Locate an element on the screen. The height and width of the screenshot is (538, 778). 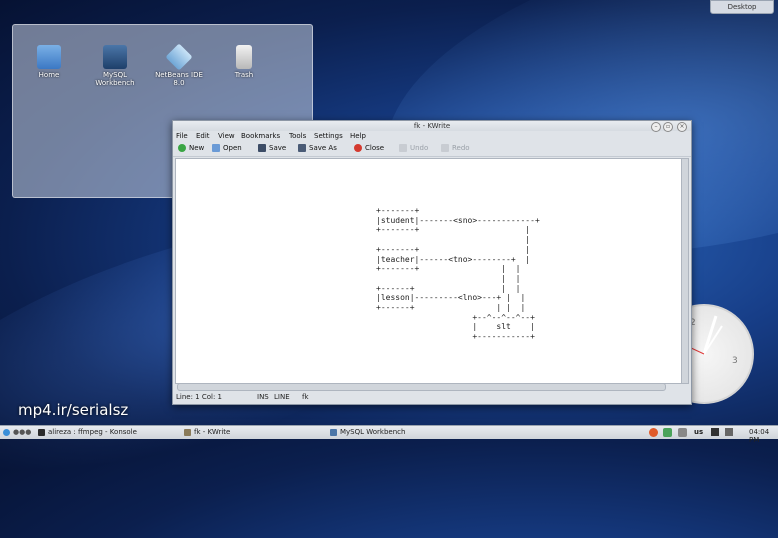
task-mysql-workbench: MySQL Workbench is located at coordinates (367, 432).